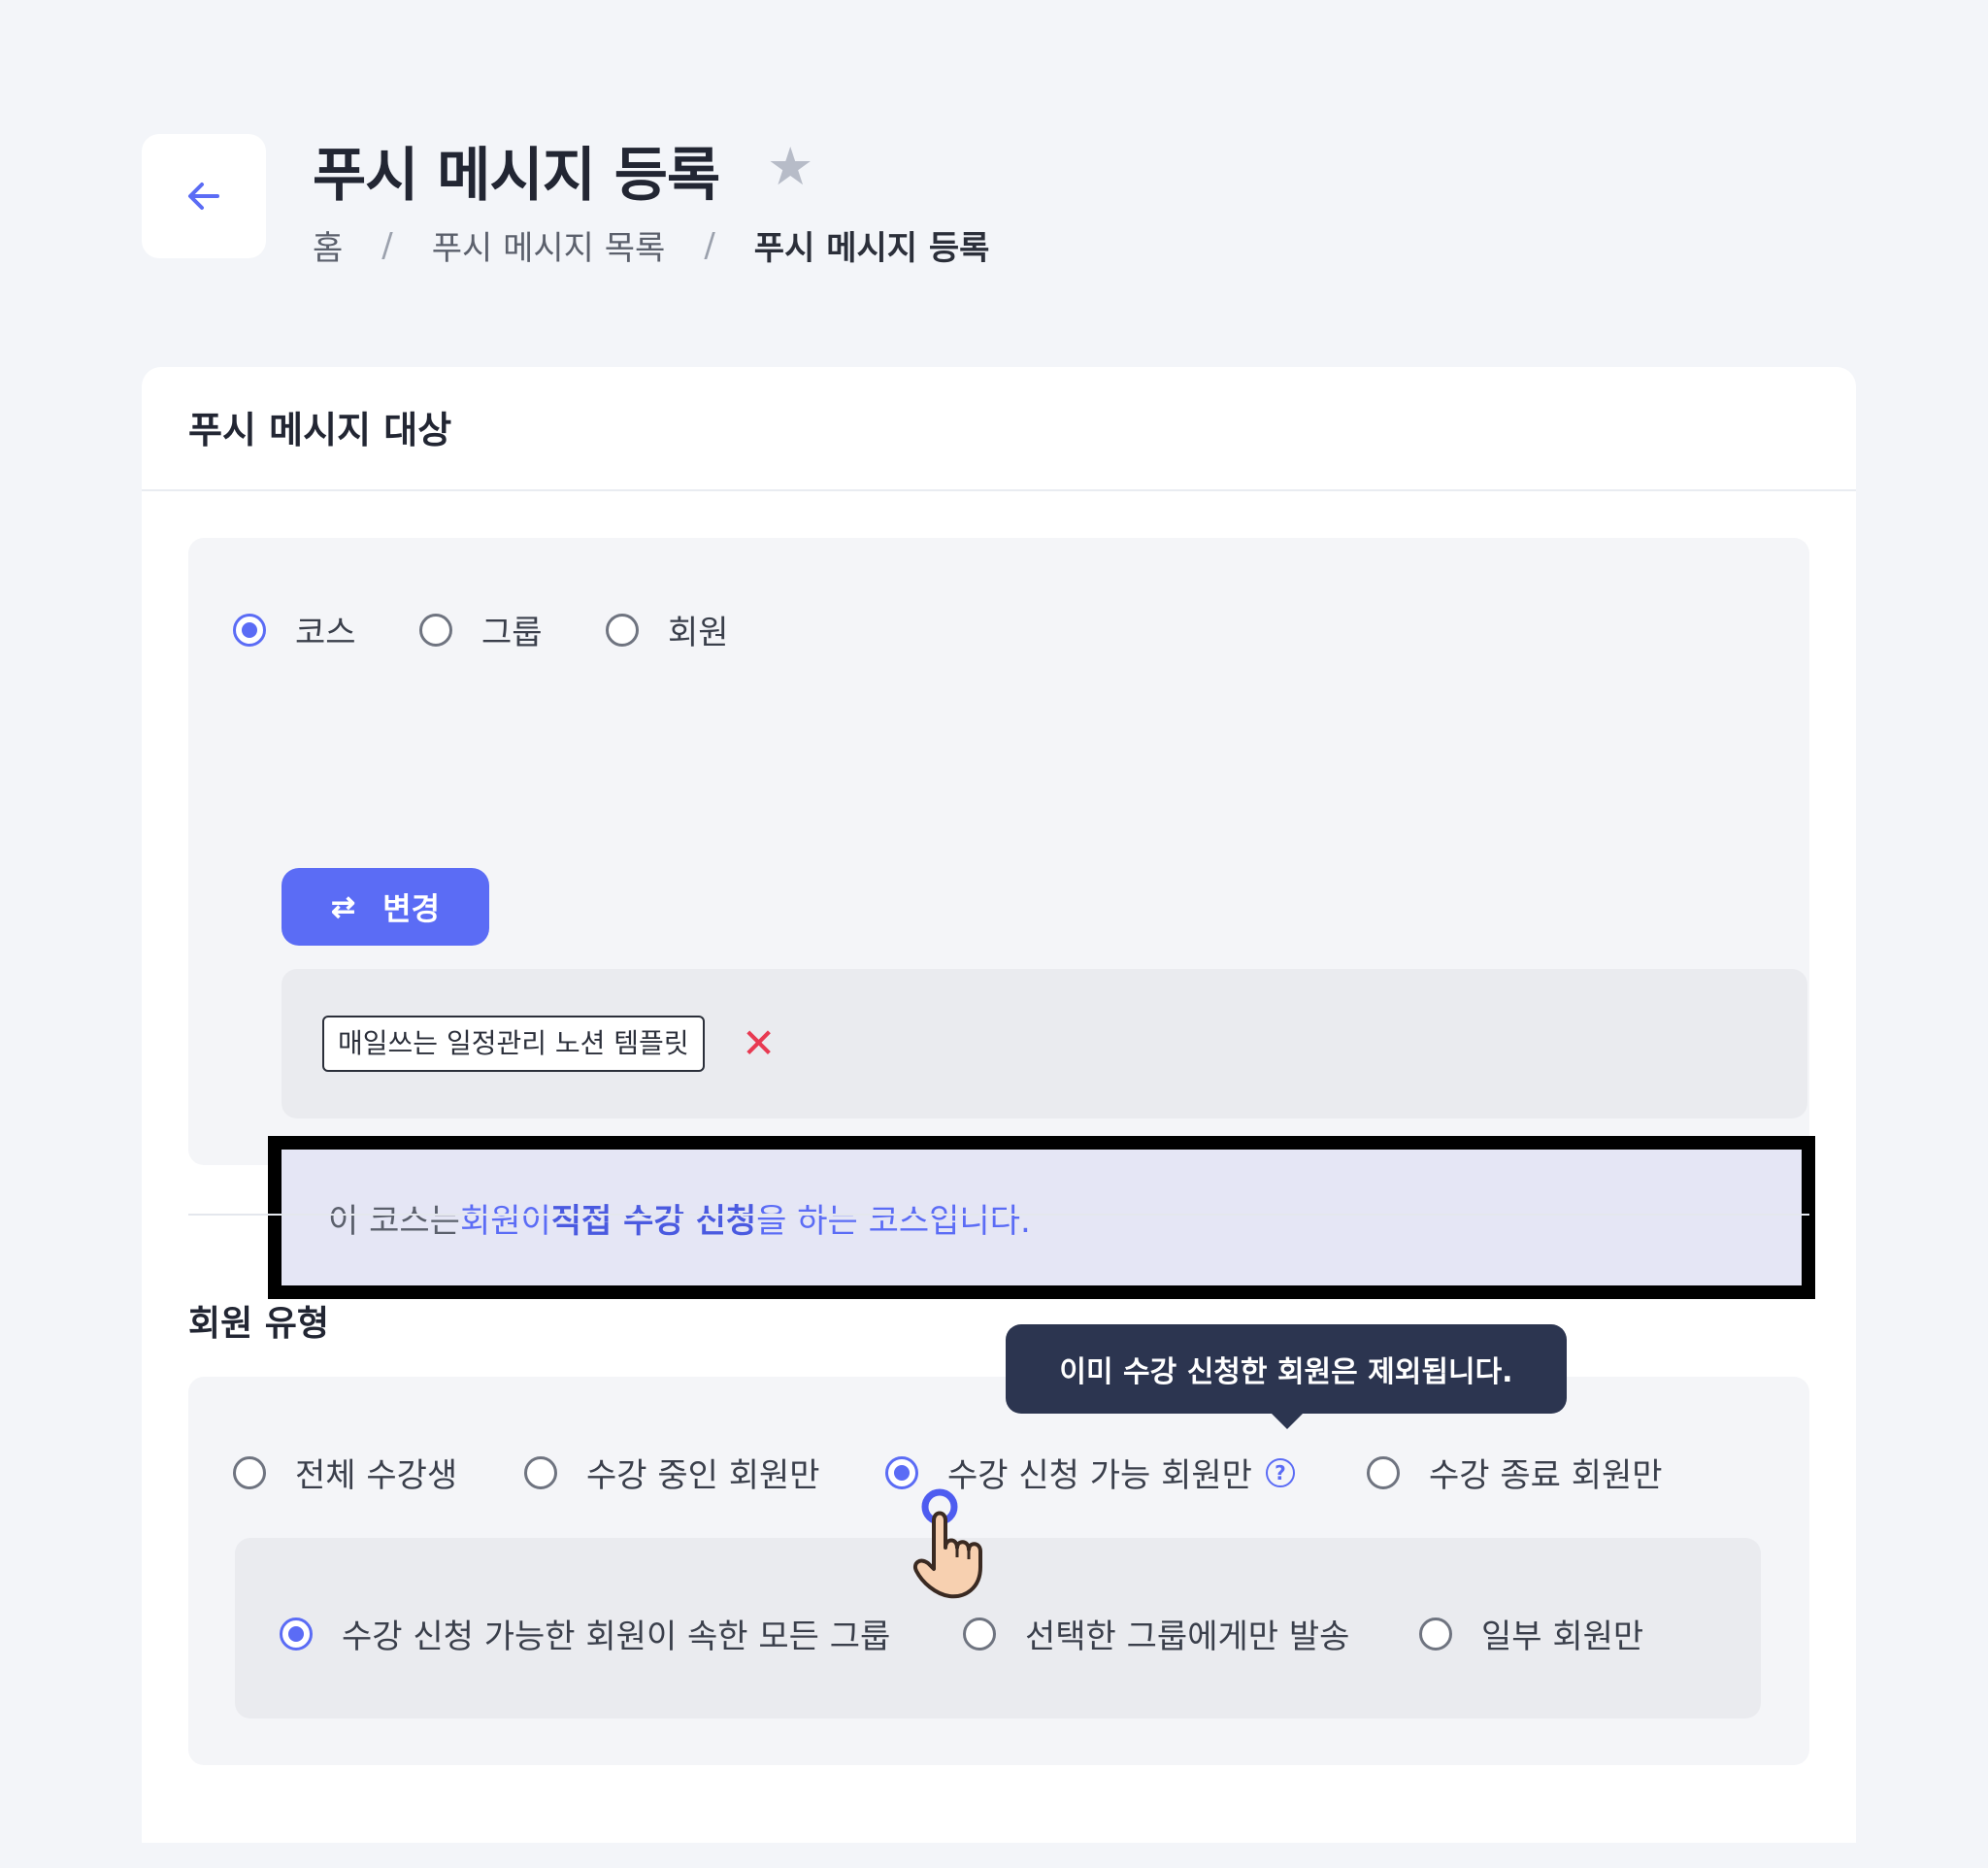 This screenshot has width=1988, height=1868. What do you see at coordinates (699, 633) in the screenshot?
I see `radio-label: 회원` at bounding box center [699, 633].